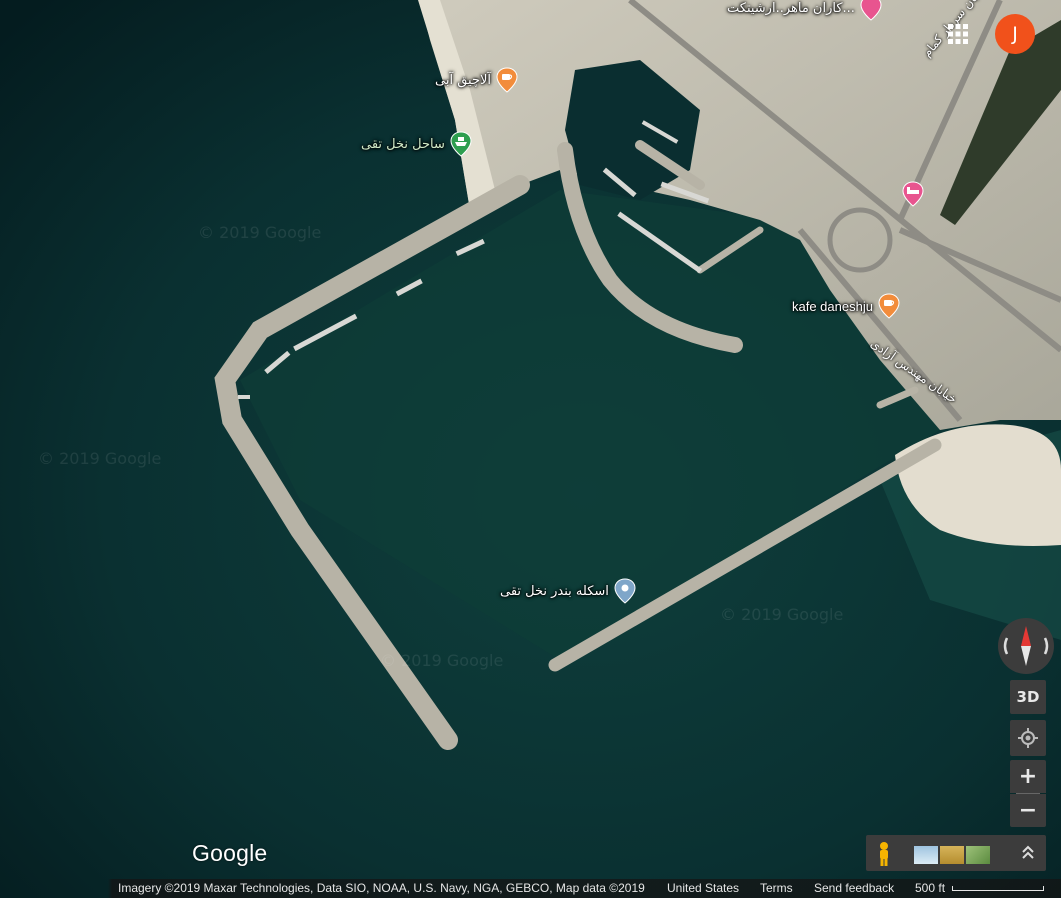  What do you see at coordinates (884, 854) in the screenshot?
I see `pegman-icon` at bounding box center [884, 854].